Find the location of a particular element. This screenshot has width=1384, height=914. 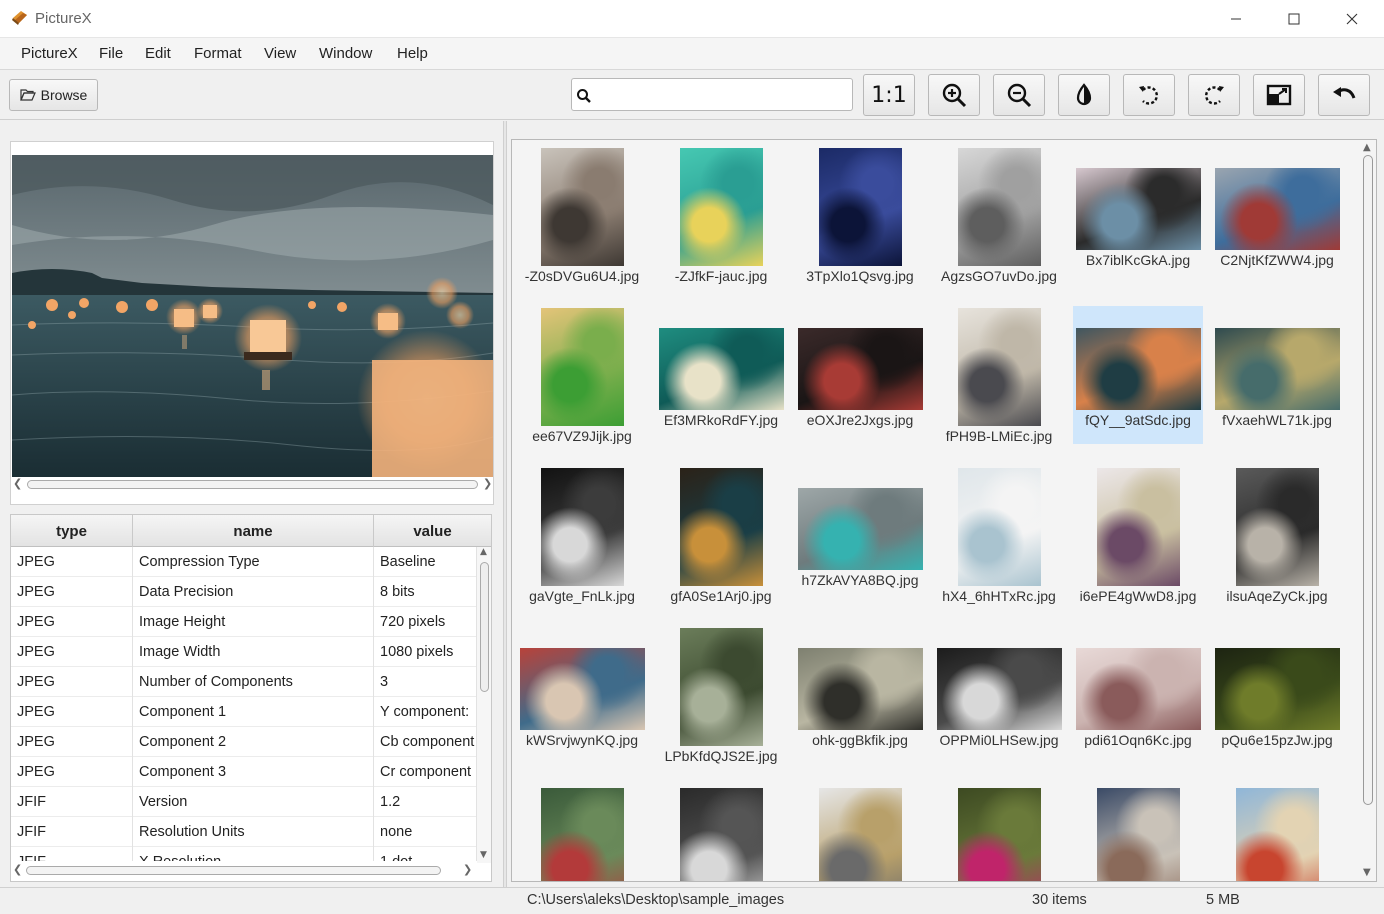

thumbnail-caption: pQu6e15pzJw.jpg is located at coordinates (1277, 740).